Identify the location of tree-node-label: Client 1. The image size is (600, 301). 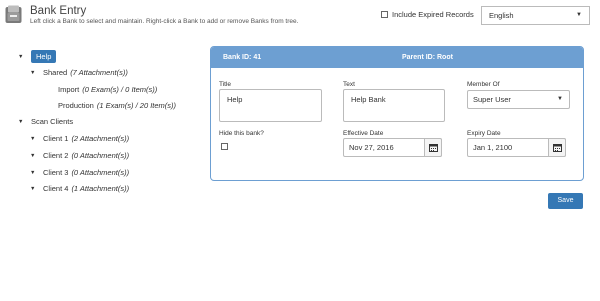
(55, 138).